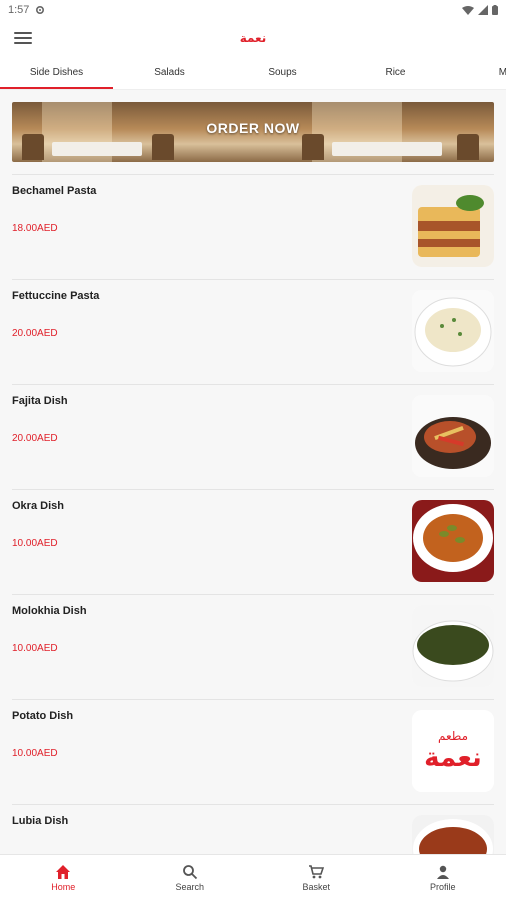 The width and height of the screenshot is (506, 900). What do you see at coordinates (56, 296) in the screenshot?
I see `item-name: Fettuccine Pasta` at bounding box center [56, 296].